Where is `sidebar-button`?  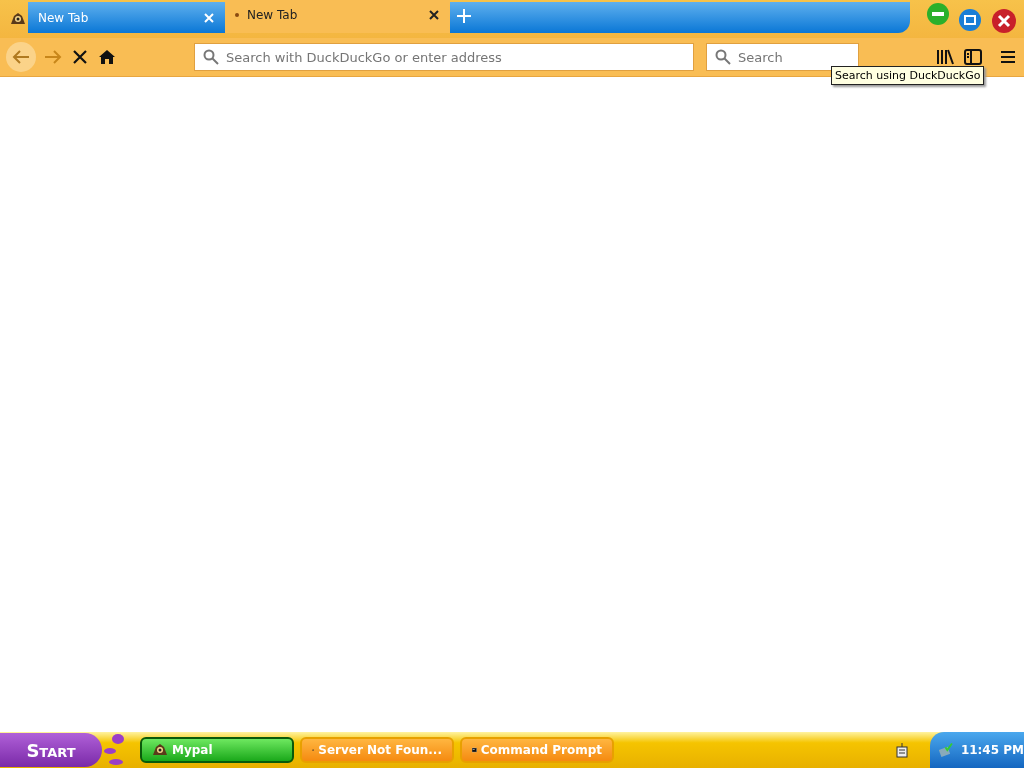
sidebar-button is located at coordinates (973, 57).